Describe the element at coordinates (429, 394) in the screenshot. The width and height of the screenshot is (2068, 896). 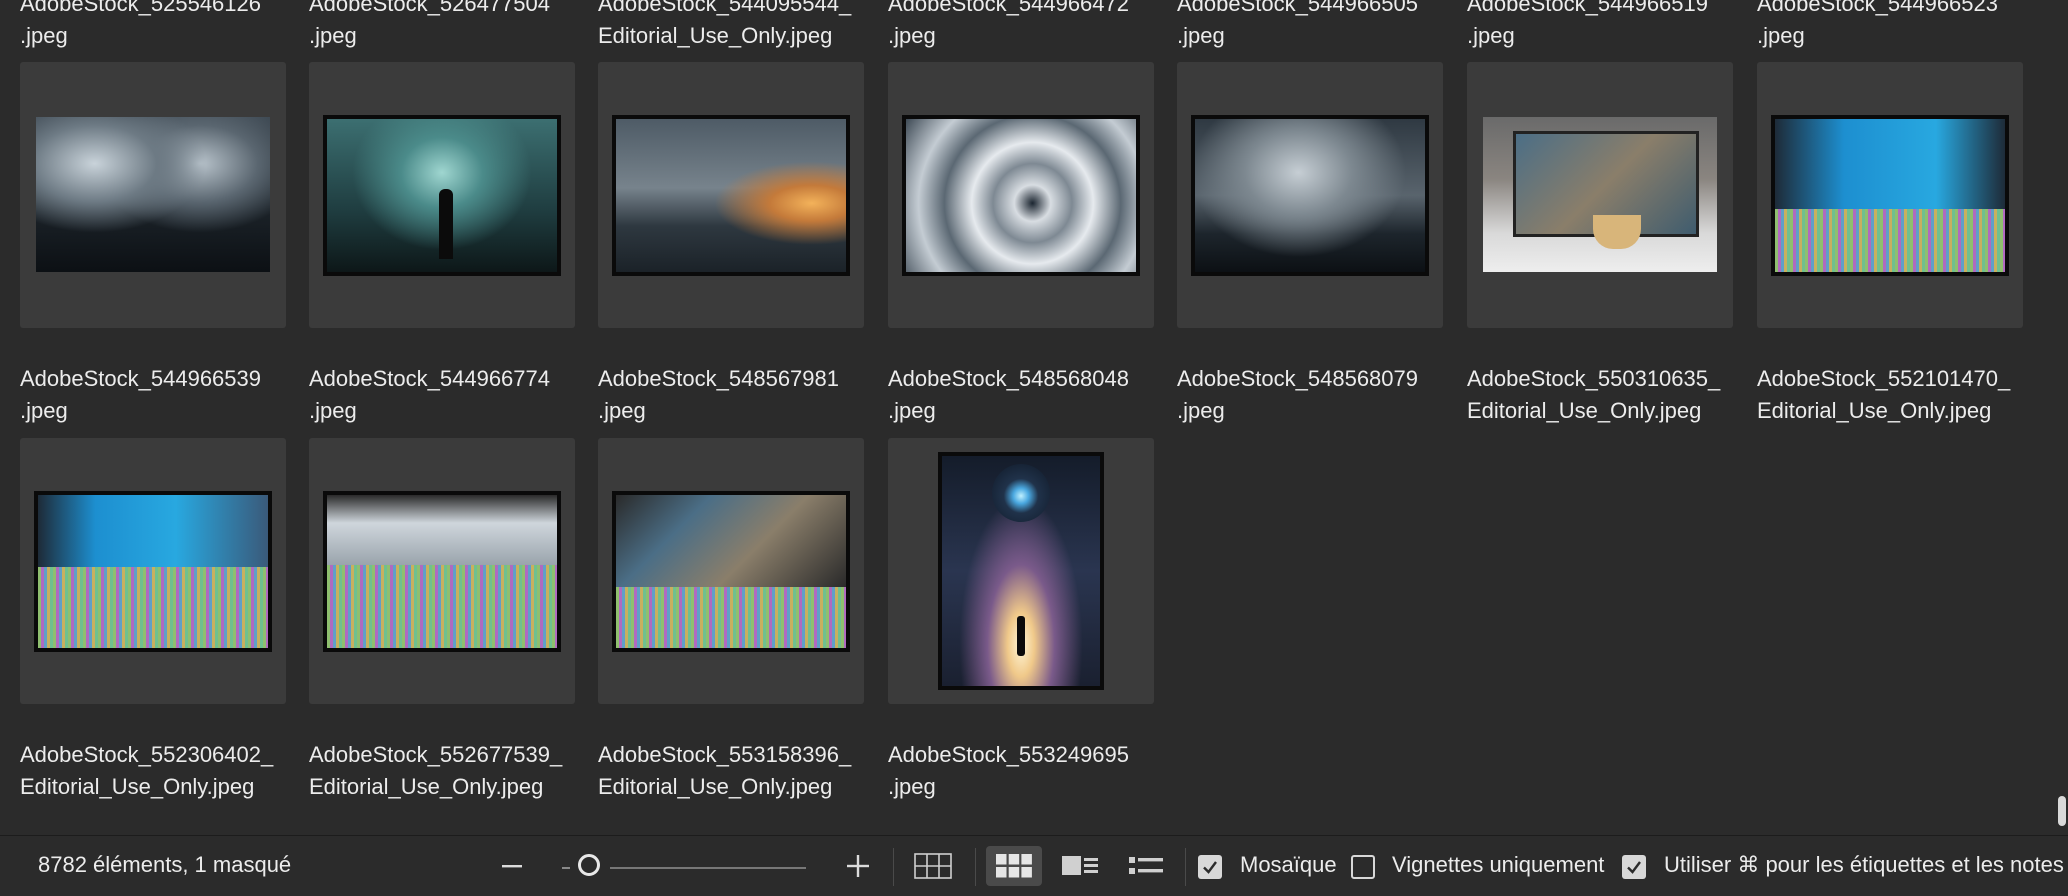
I see `caption: AdobeStock_544966774 .jpeg` at that location.